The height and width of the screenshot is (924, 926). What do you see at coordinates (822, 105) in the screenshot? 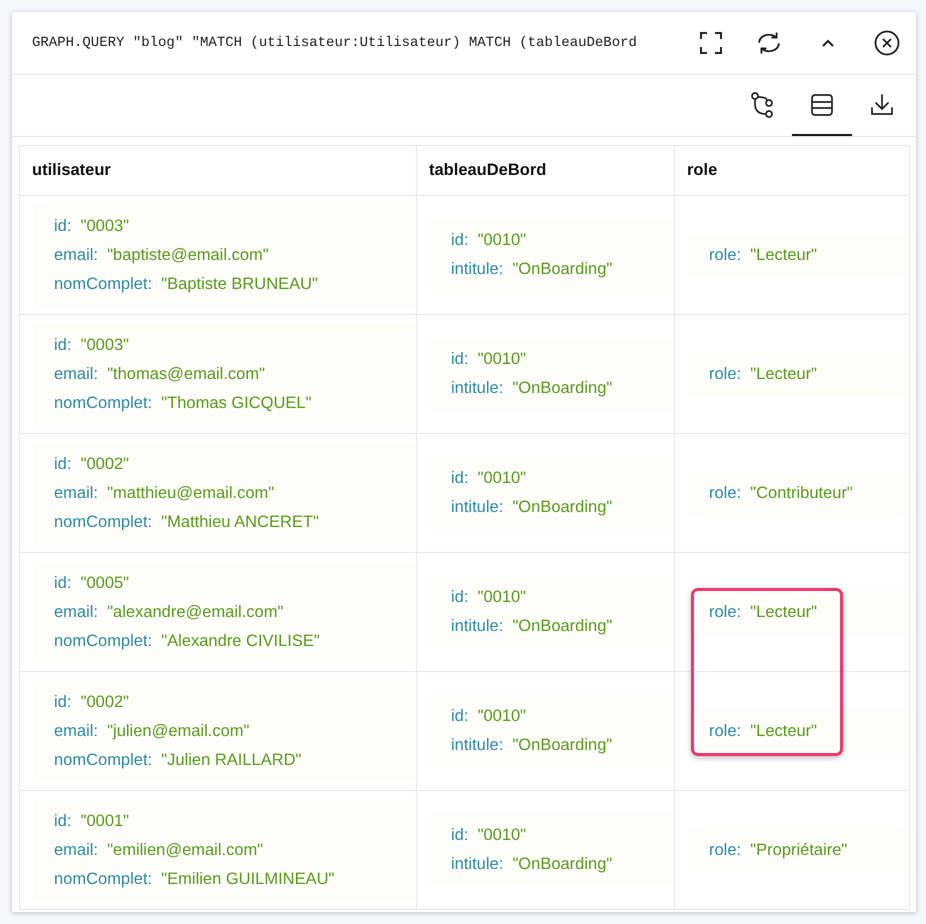
I see `table-icon` at bounding box center [822, 105].